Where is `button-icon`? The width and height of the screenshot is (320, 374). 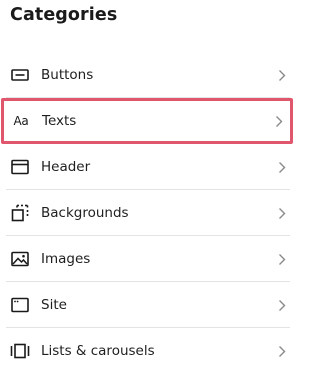
button-icon is located at coordinates (20, 75).